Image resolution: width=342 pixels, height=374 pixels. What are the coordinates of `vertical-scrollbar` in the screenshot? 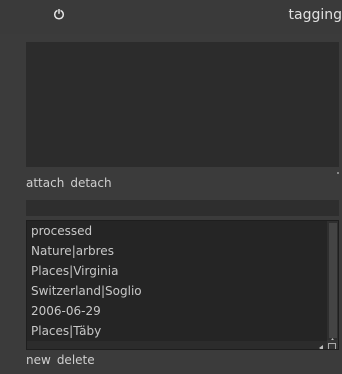 It's located at (332, 285).